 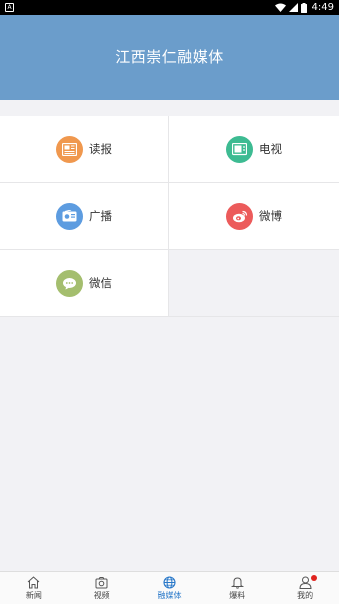 What do you see at coordinates (254, 283) in the screenshot?
I see `grid-empty-cell` at bounding box center [254, 283].